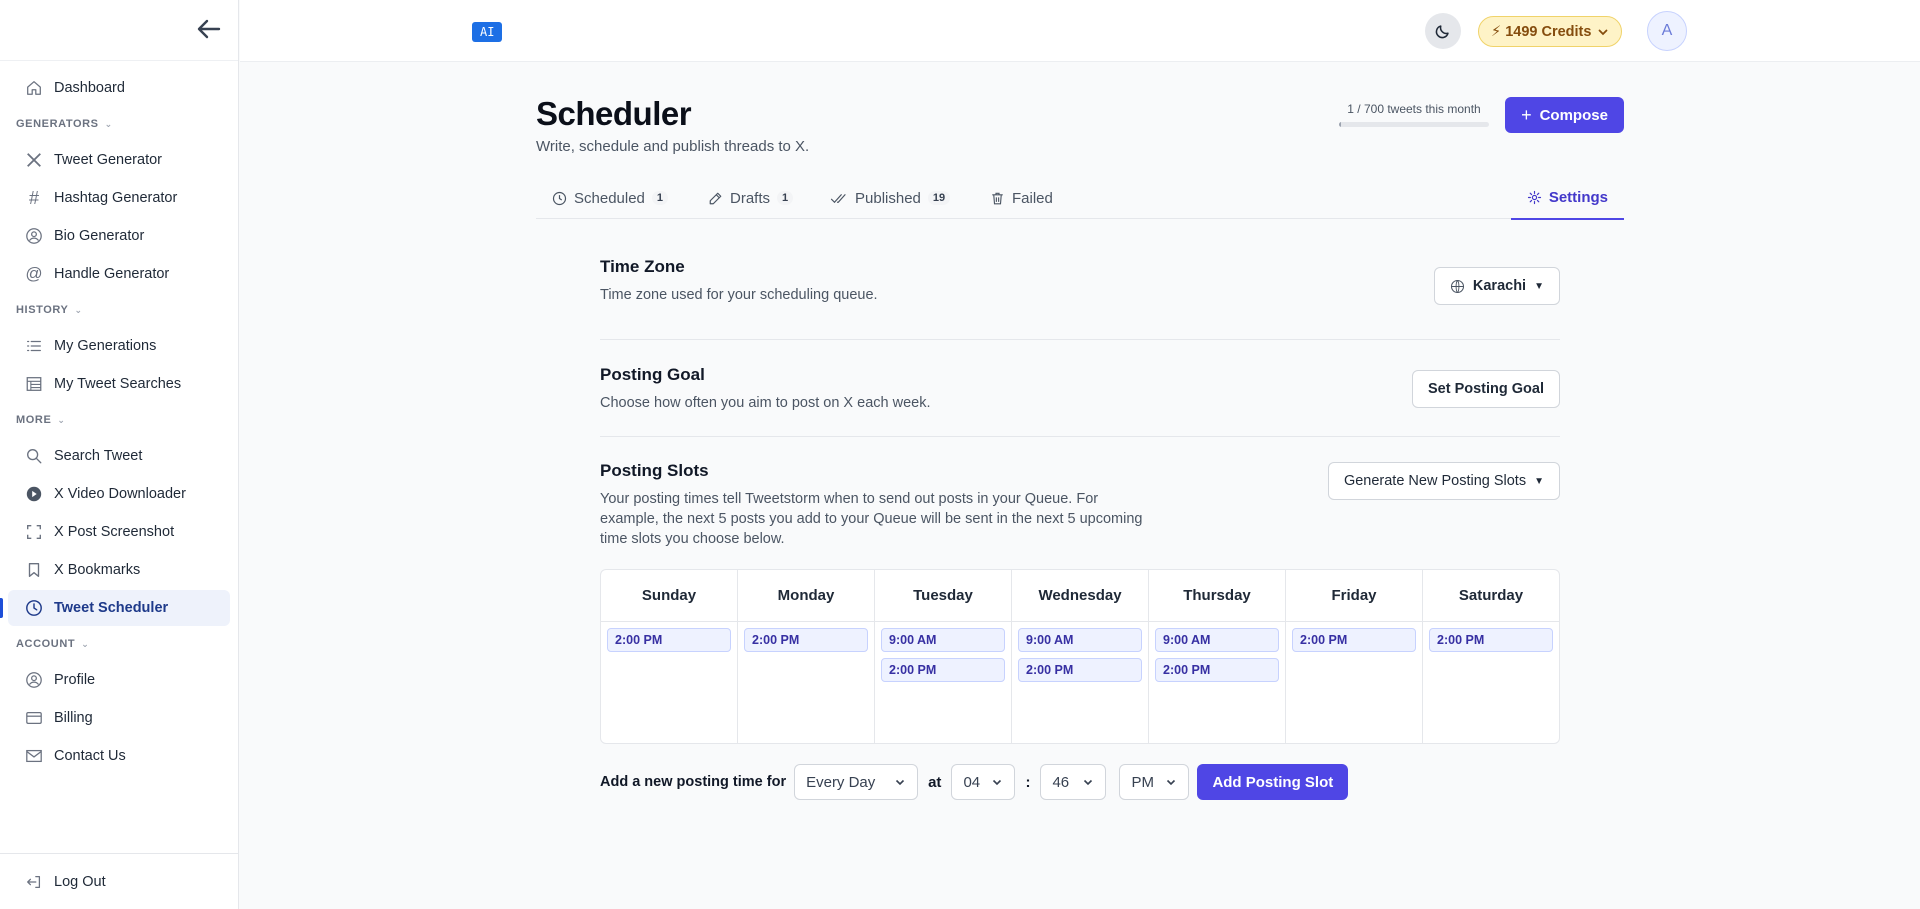 Image resolution: width=1920 pixels, height=909 pixels. Describe the element at coordinates (1564, 115) in the screenshot. I see `compose-button: + Compose` at that location.